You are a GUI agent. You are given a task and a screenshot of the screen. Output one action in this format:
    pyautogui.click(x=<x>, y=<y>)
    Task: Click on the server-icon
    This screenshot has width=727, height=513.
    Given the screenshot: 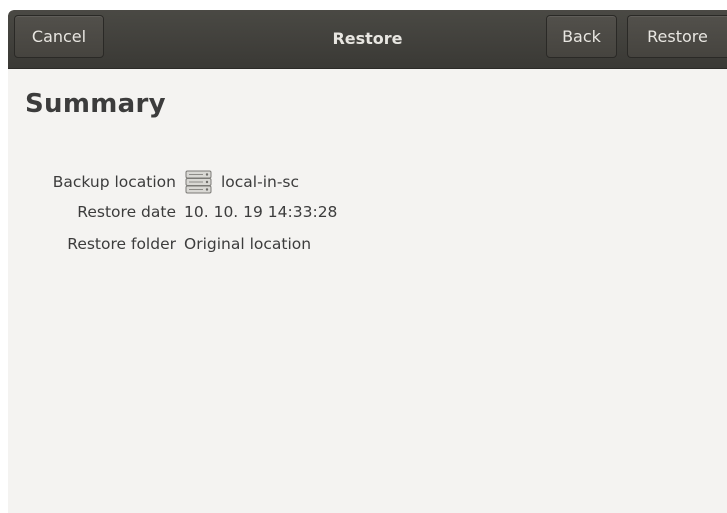 What is the action you would take?
    pyautogui.click(x=198, y=182)
    